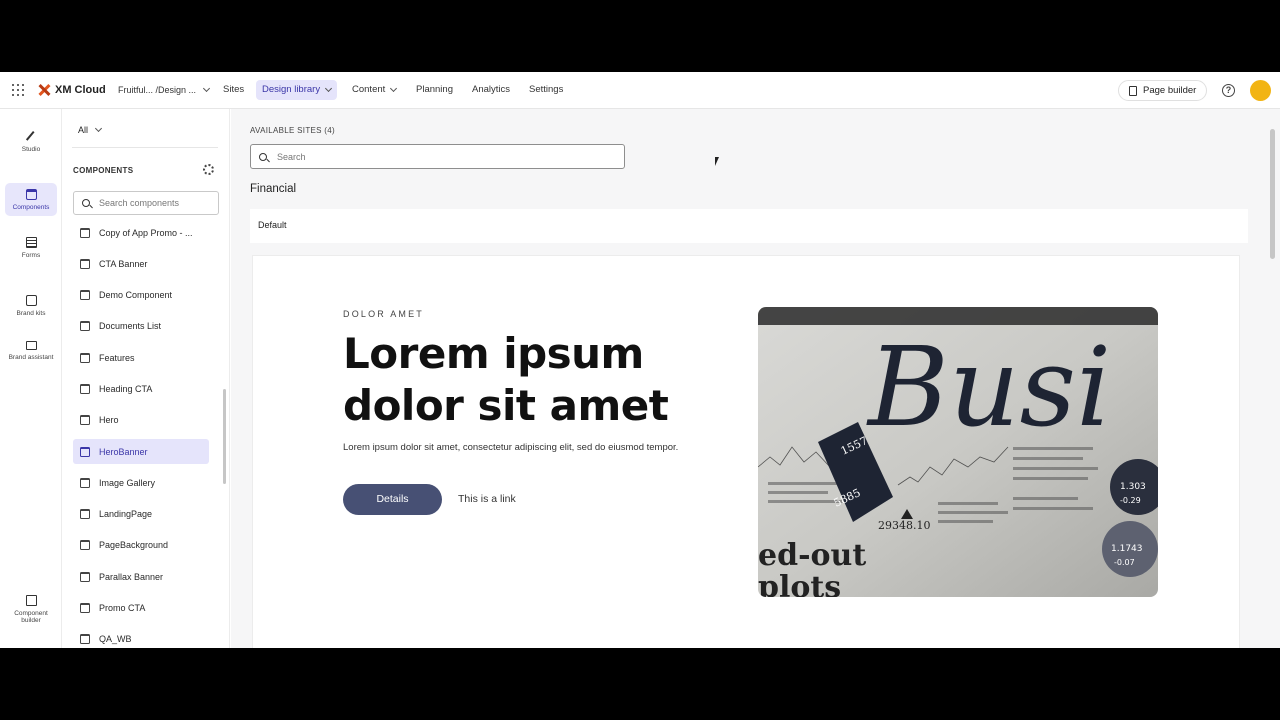 The image size is (1280, 720). I want to click on rail-forms: Forms, so click(31, 248).